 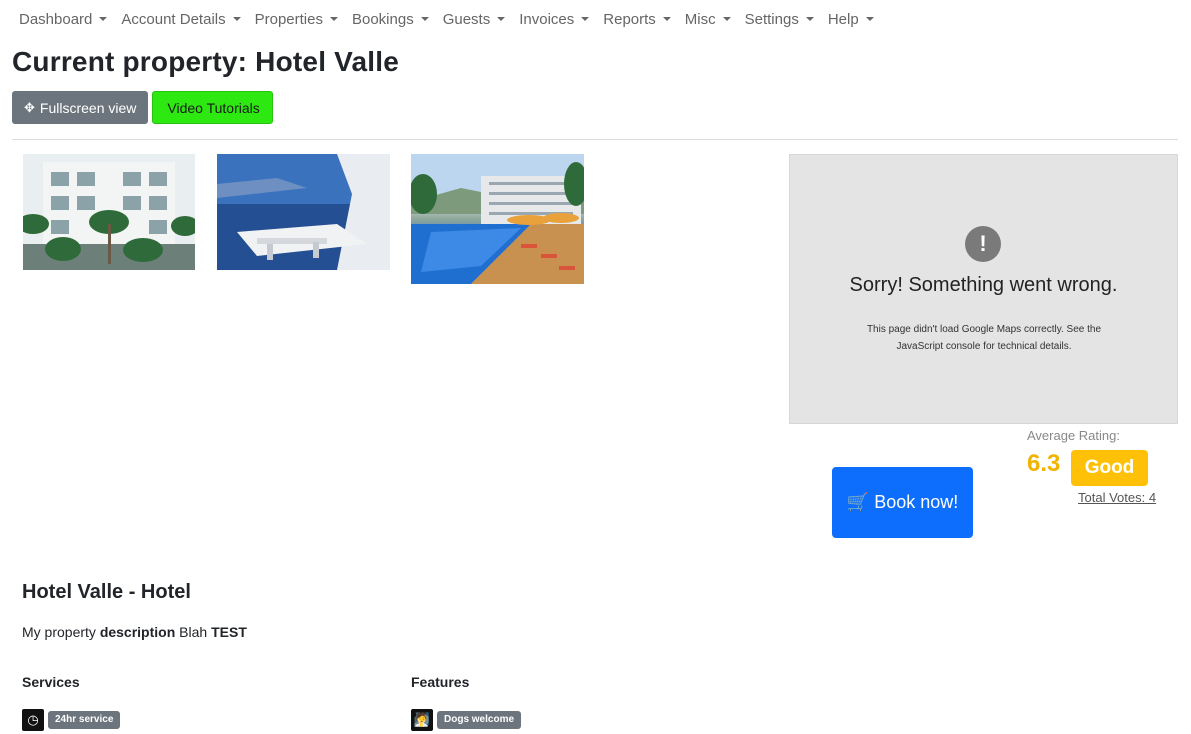 I want to click on rating-badge: Good, so click(x=1109, y=468).